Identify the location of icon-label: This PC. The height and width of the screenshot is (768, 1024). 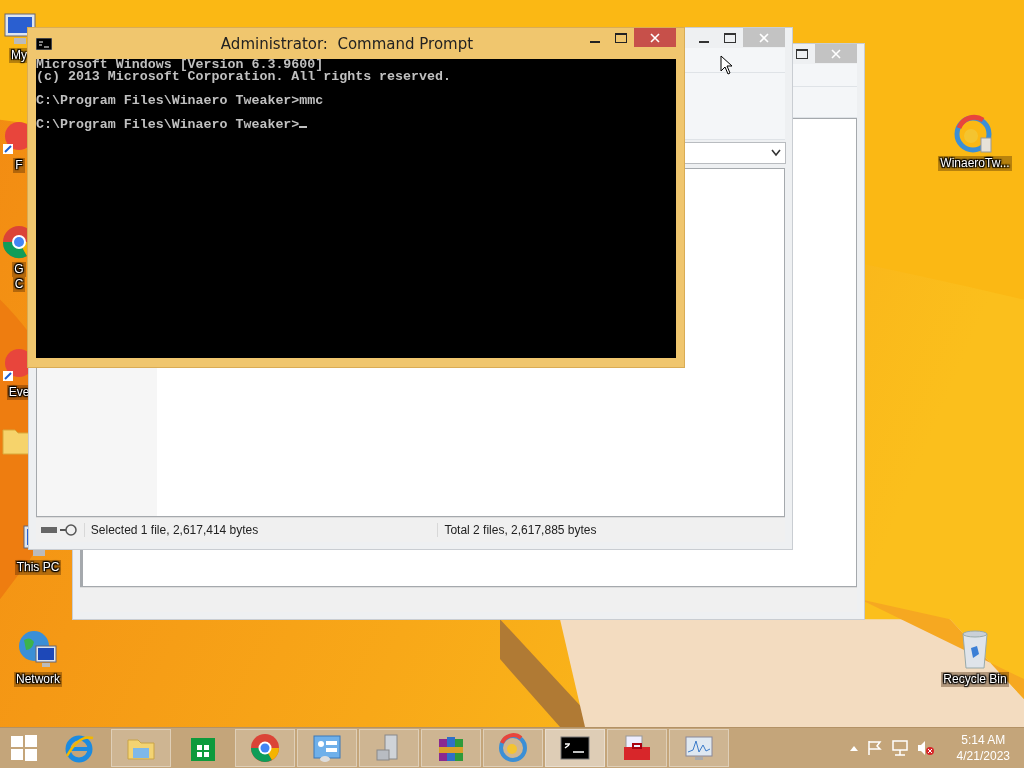
(38, 567).